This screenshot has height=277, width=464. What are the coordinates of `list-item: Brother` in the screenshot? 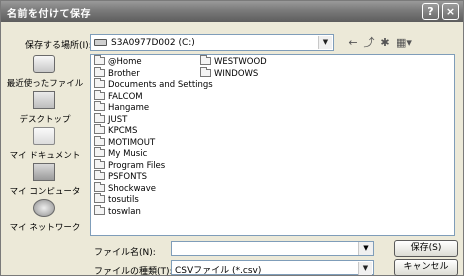 It's located at (153, 73).